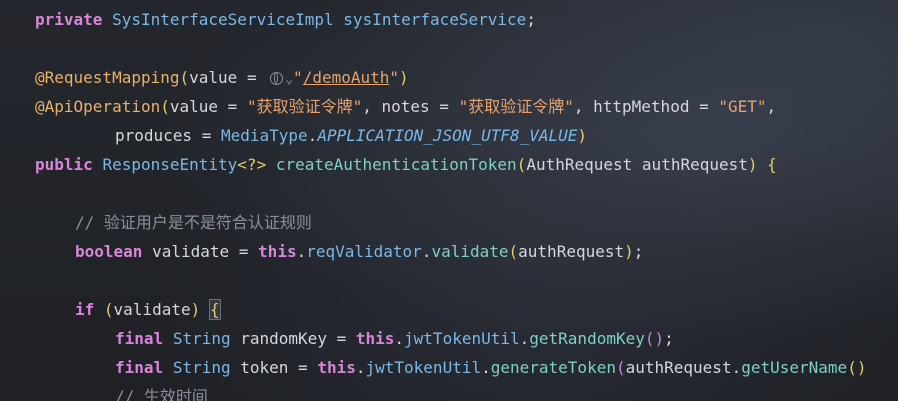  I want to click on field-name: sysInterfaceService, so click(435, 19).